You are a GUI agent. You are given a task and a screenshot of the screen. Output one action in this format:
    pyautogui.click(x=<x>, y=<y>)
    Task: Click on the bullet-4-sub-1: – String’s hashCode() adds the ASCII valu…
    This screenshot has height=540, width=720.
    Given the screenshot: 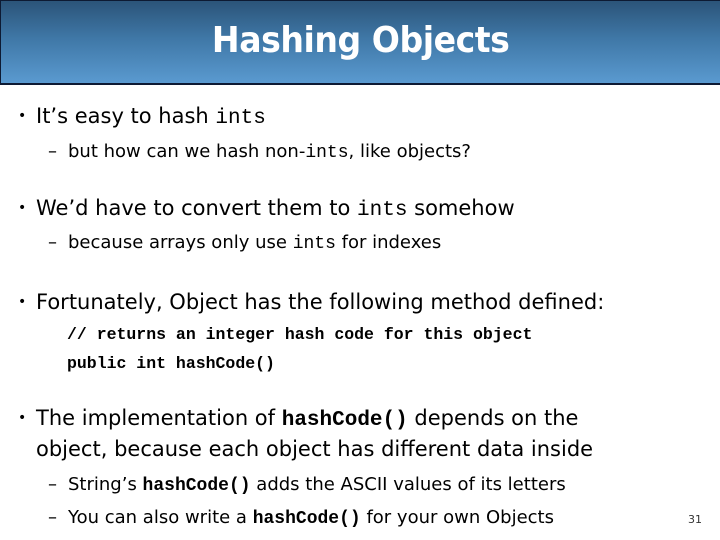 What is the action you would take?
    pyautogui.click(x=307, y=485)
    